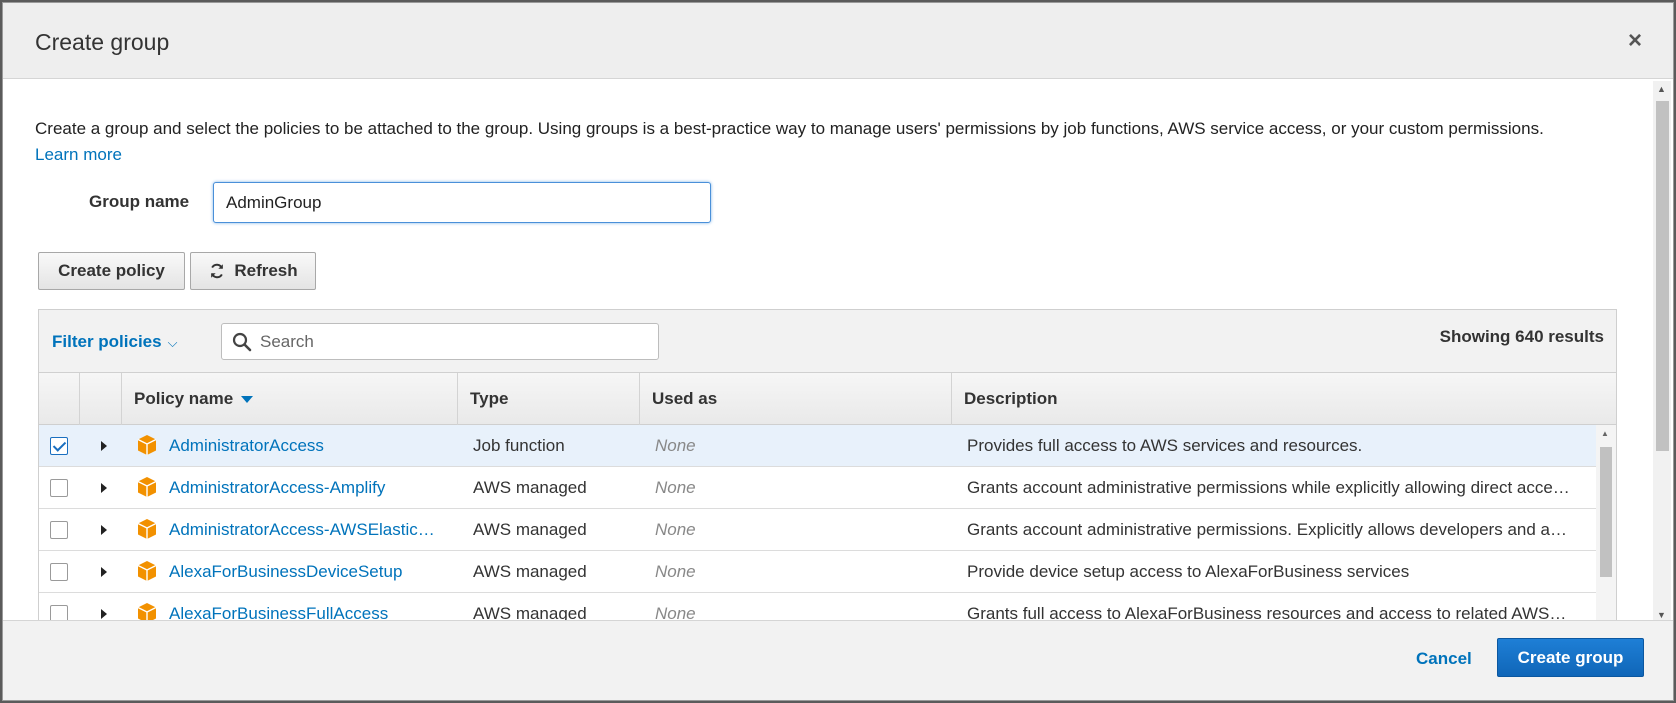 Image resolution: width=1676 pixels, height=703 pixels. Describe the element at coordinates (1521, 336) in the screenshot. I see `result-count: Showing 640 results` at that location.